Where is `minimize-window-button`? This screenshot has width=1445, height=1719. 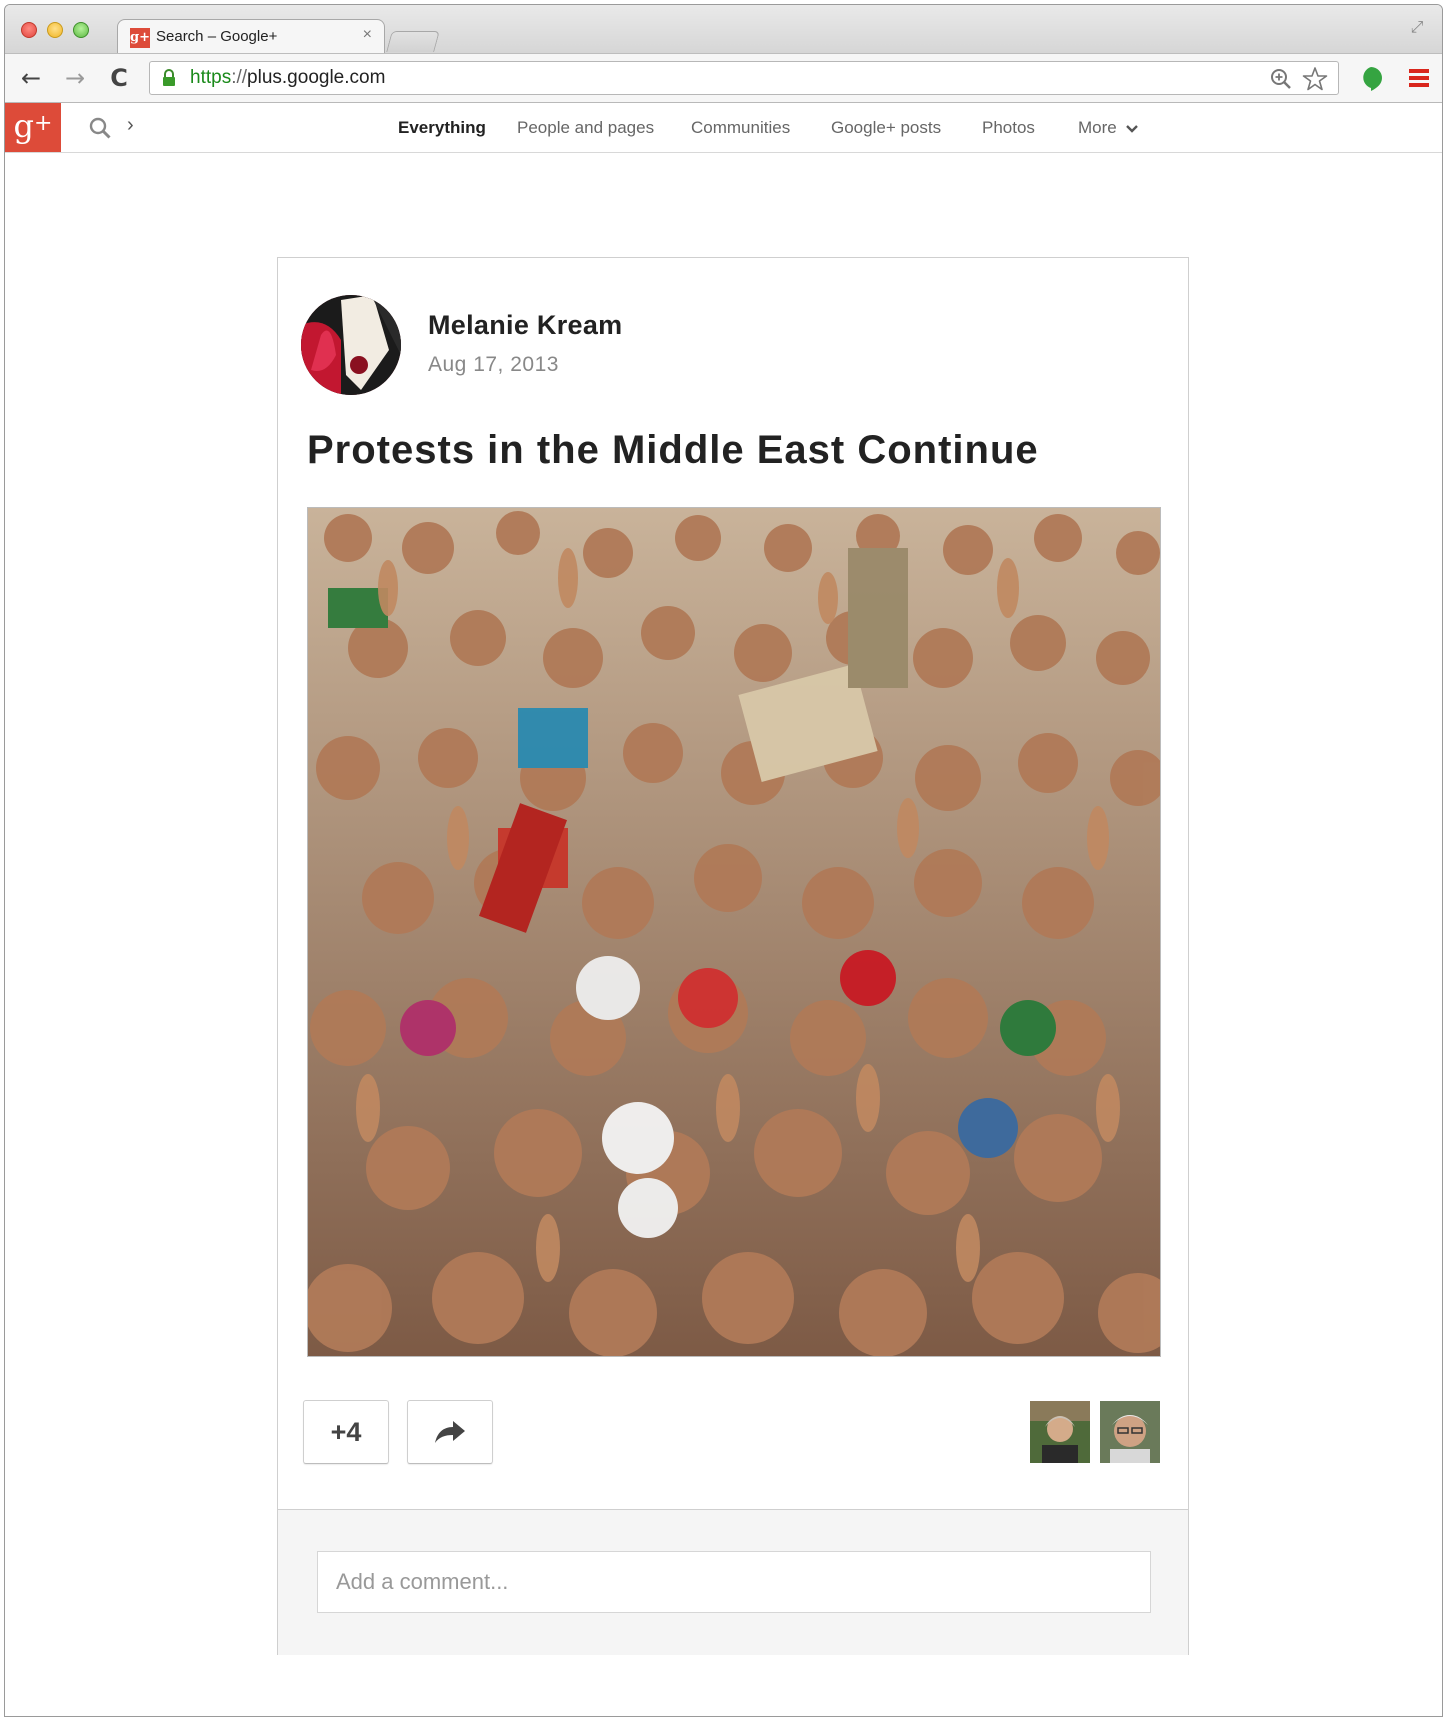 minimize-window-button is located at coordinates (55, 30).